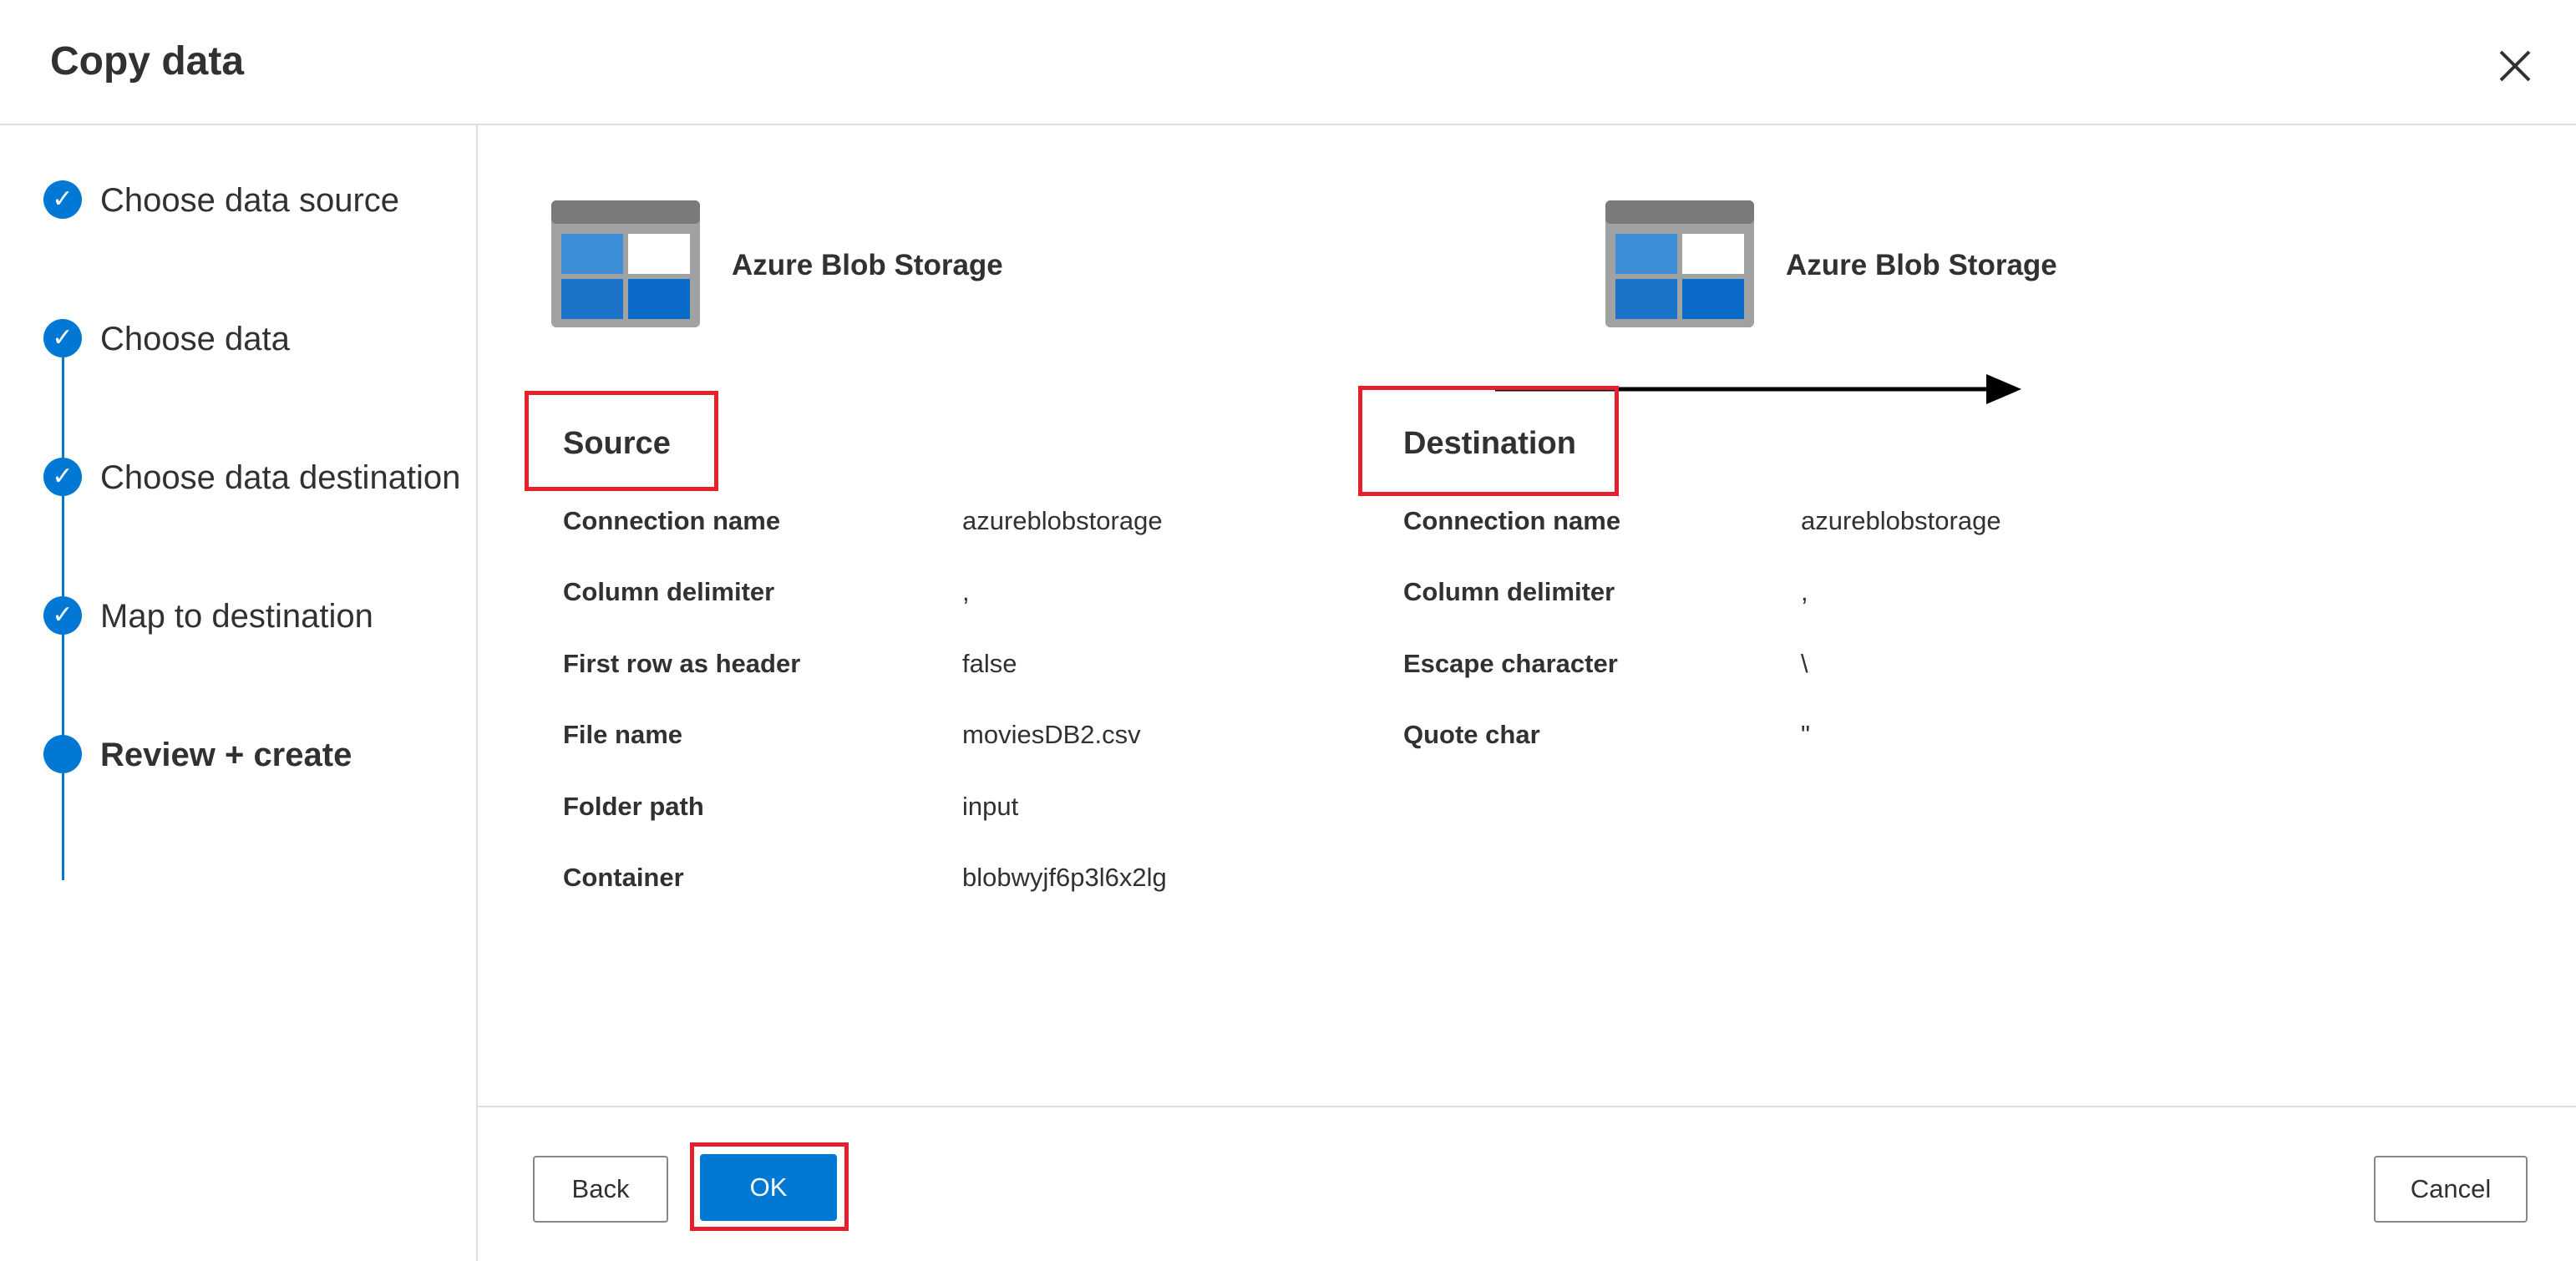  What do you see at coordinates (1527, 1183) in the screenshot?
I see `dialog-footer: Back OK Cancel` at bounding box center [1527, 1183].